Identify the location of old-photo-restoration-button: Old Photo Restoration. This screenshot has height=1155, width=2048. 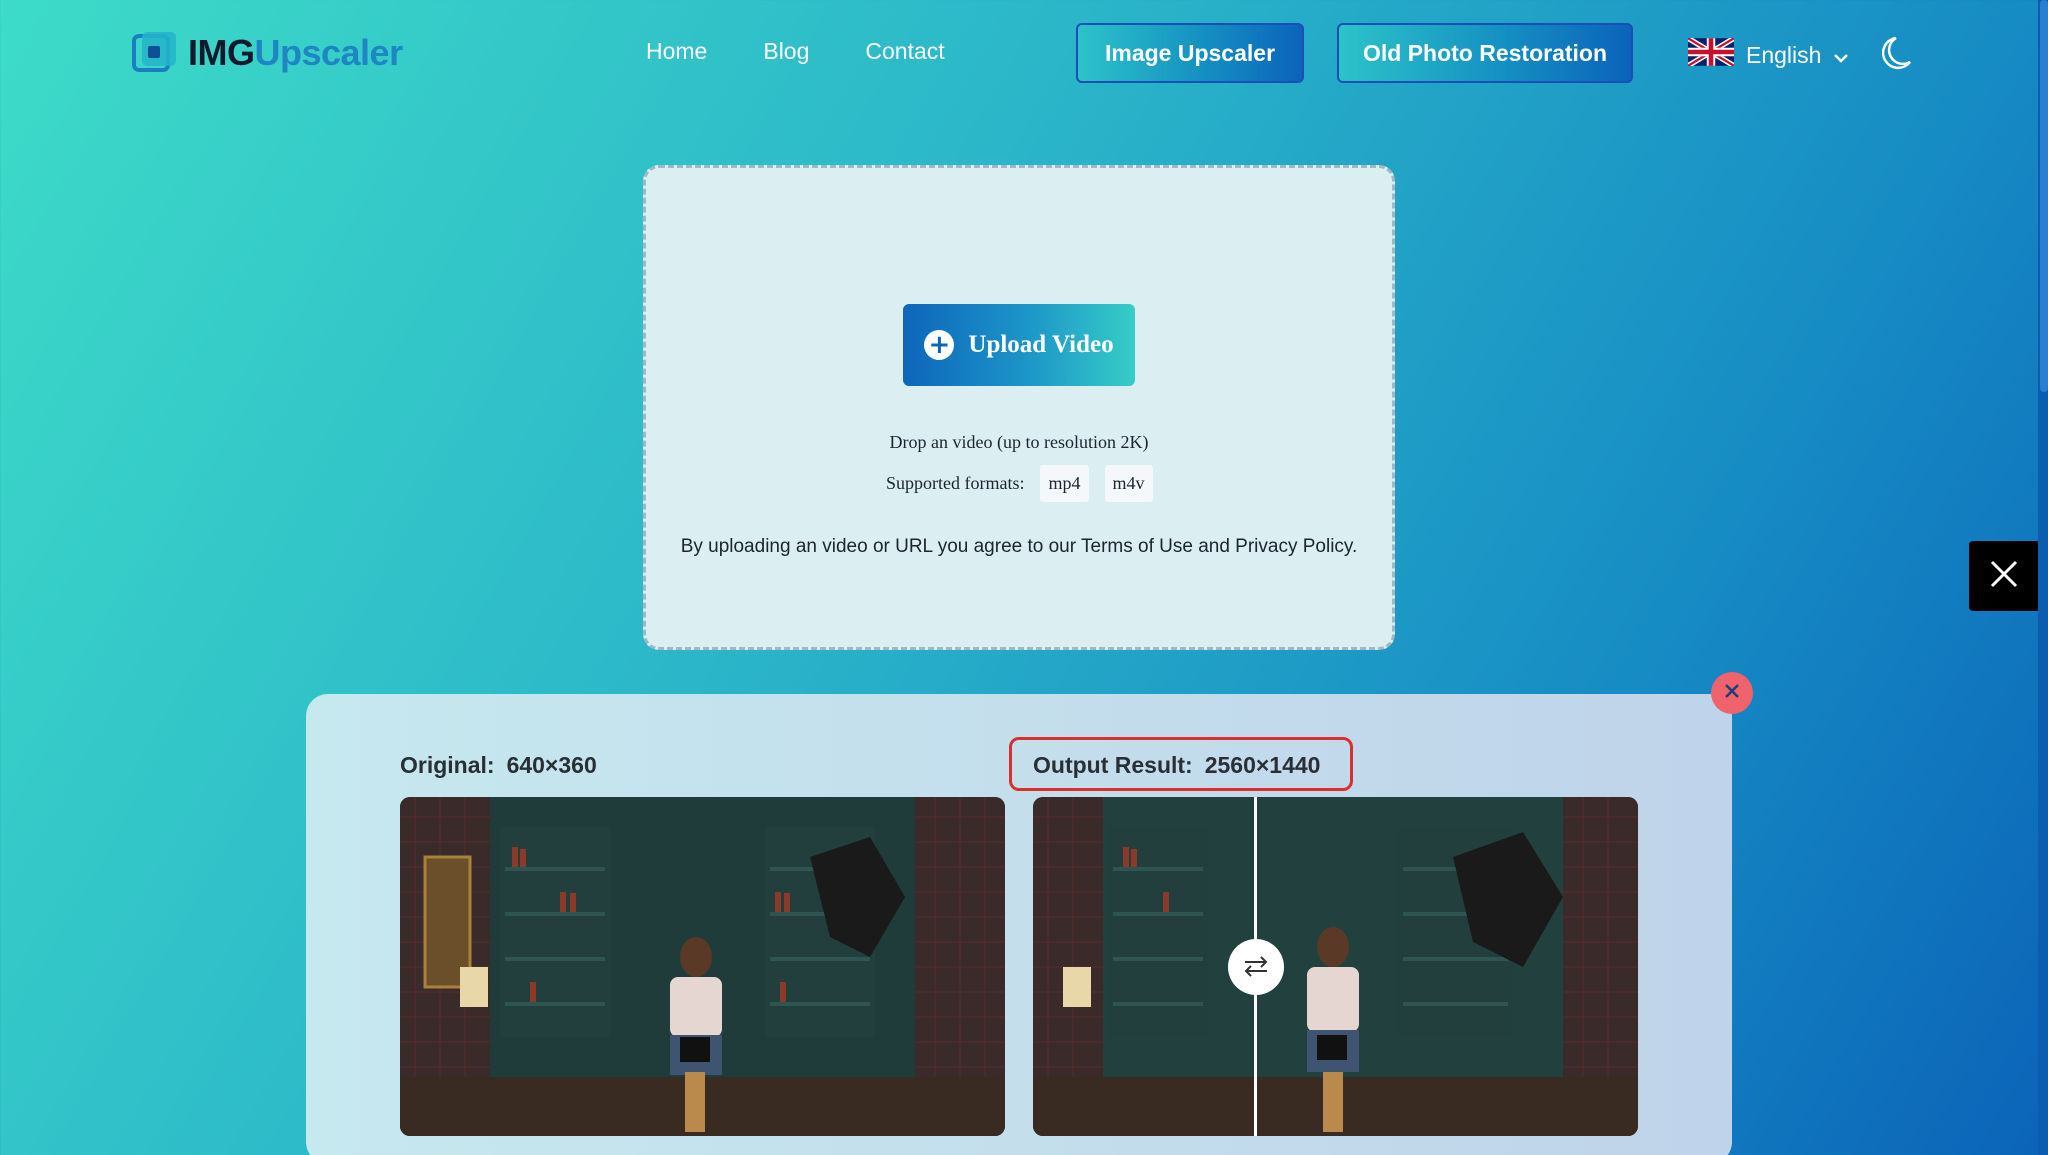
(1485, 53).